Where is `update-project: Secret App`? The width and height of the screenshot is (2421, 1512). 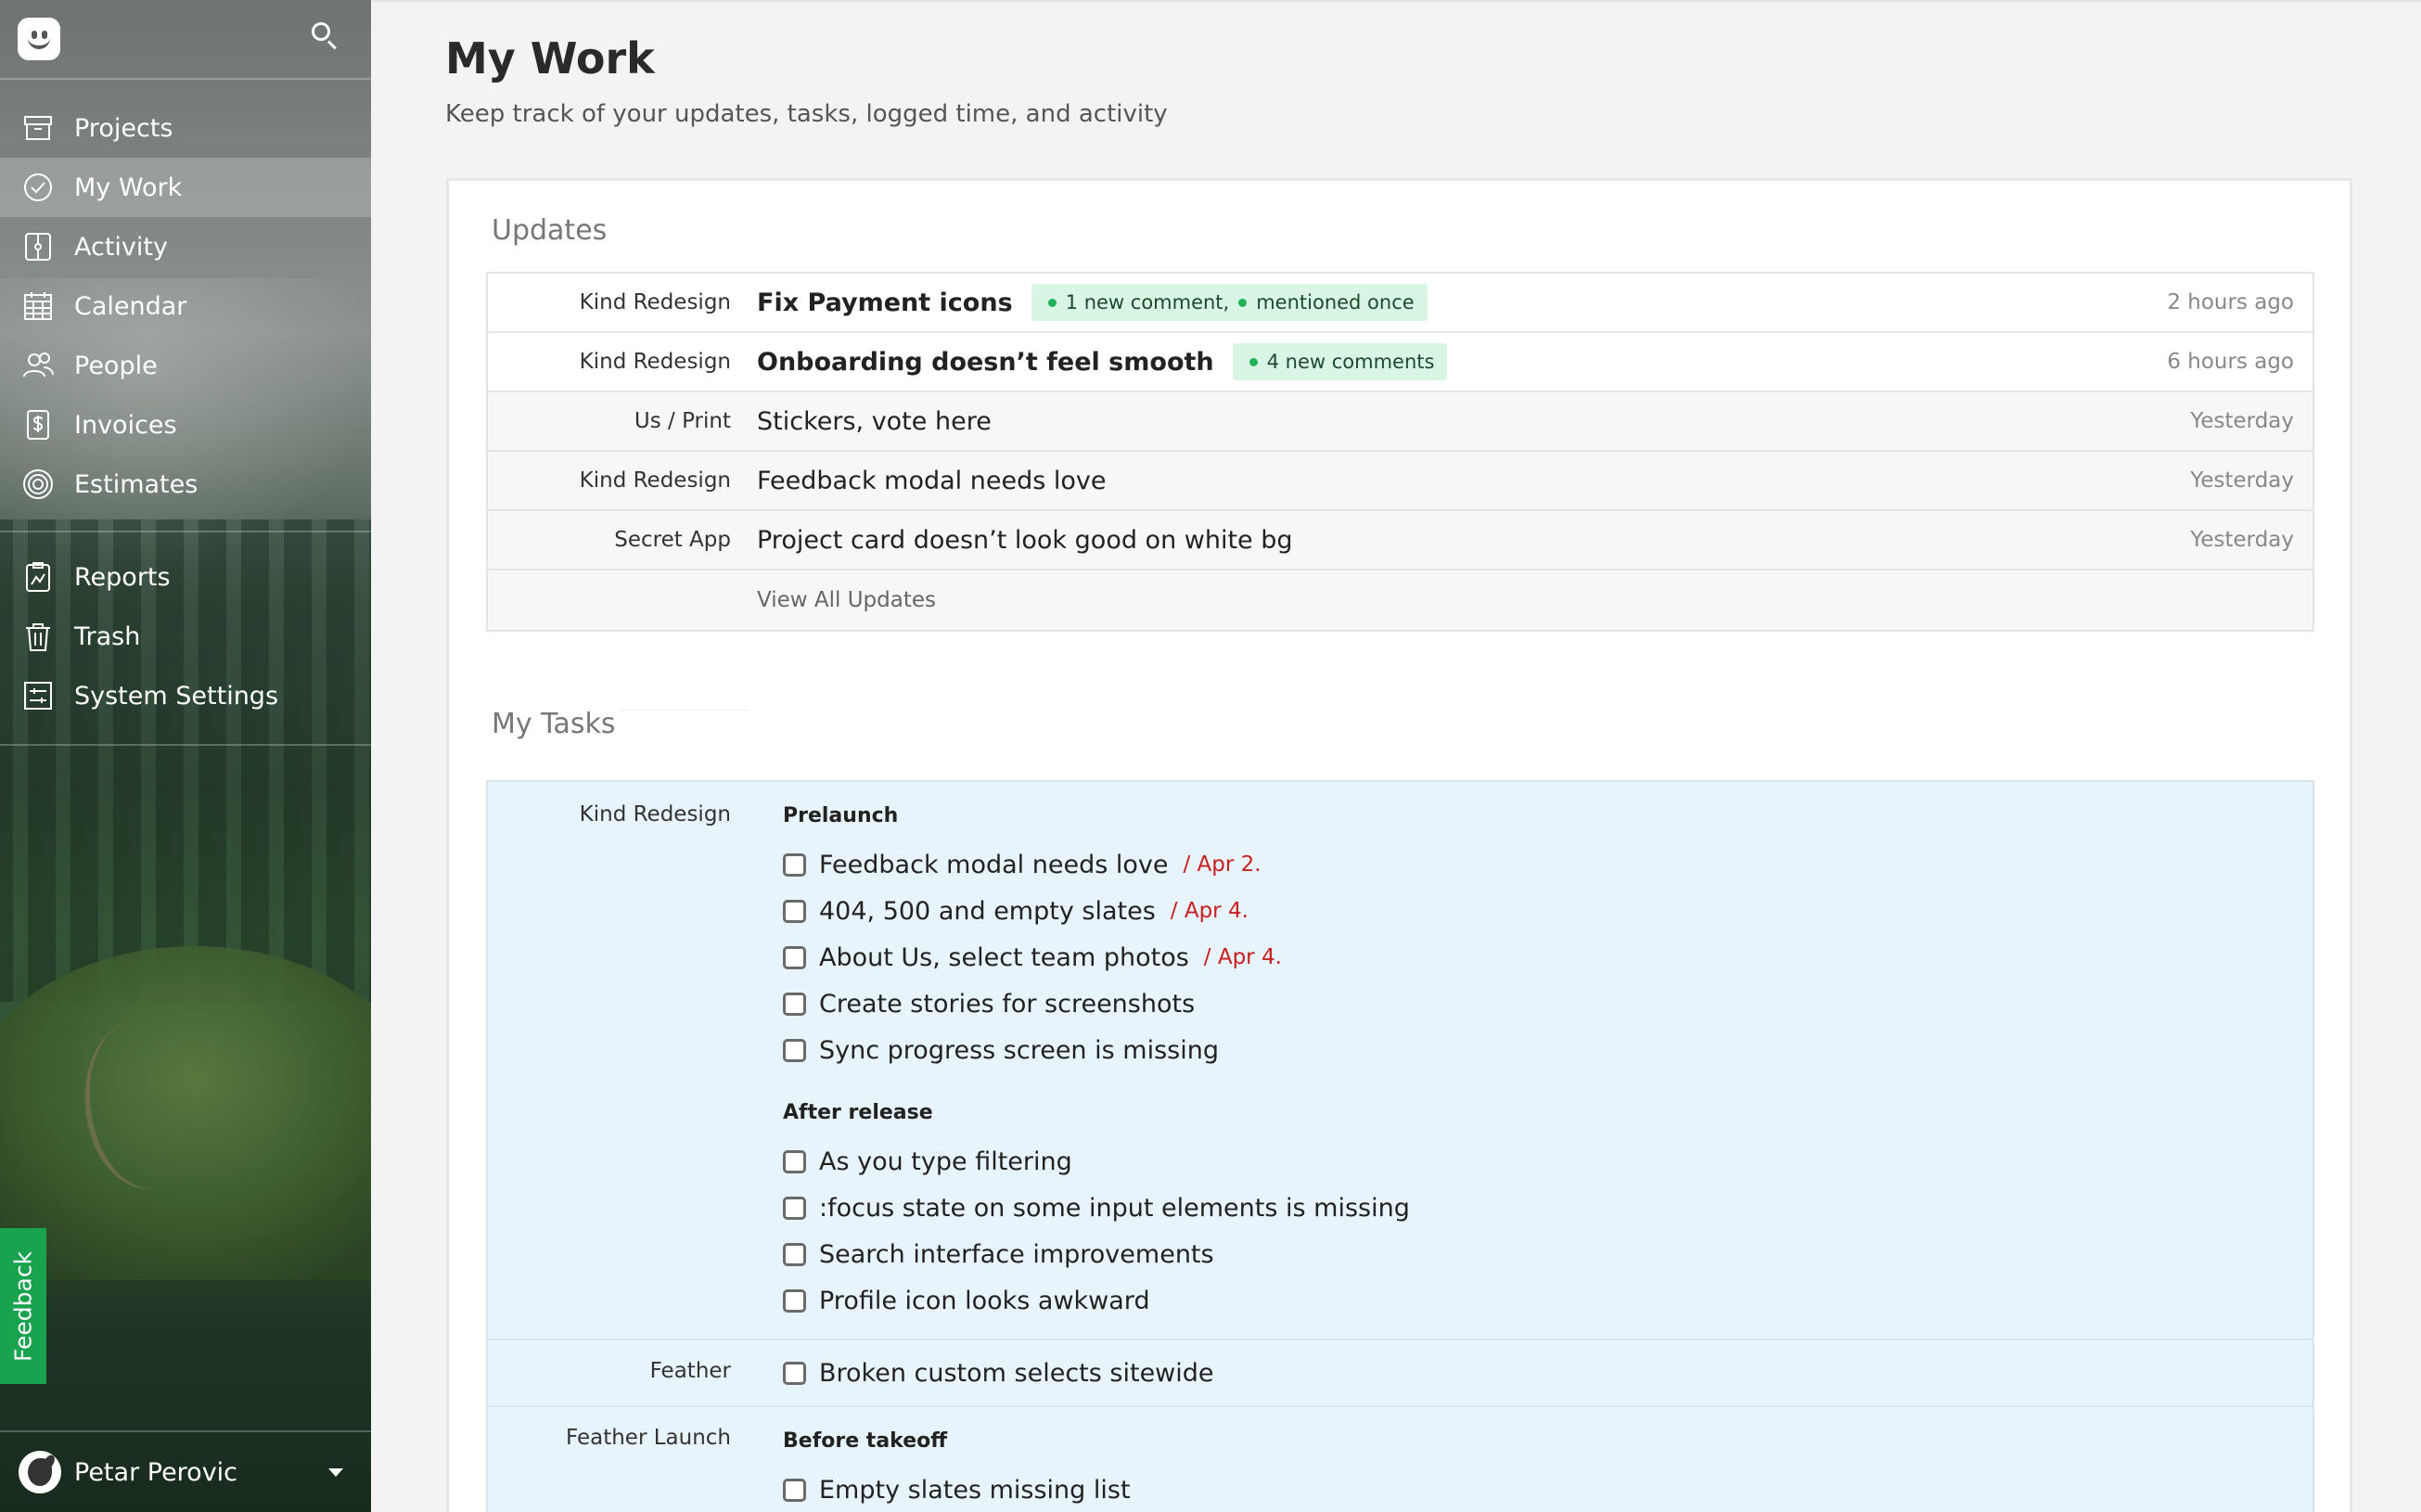
update-project: Secret App is located at coordinates (672, 540).